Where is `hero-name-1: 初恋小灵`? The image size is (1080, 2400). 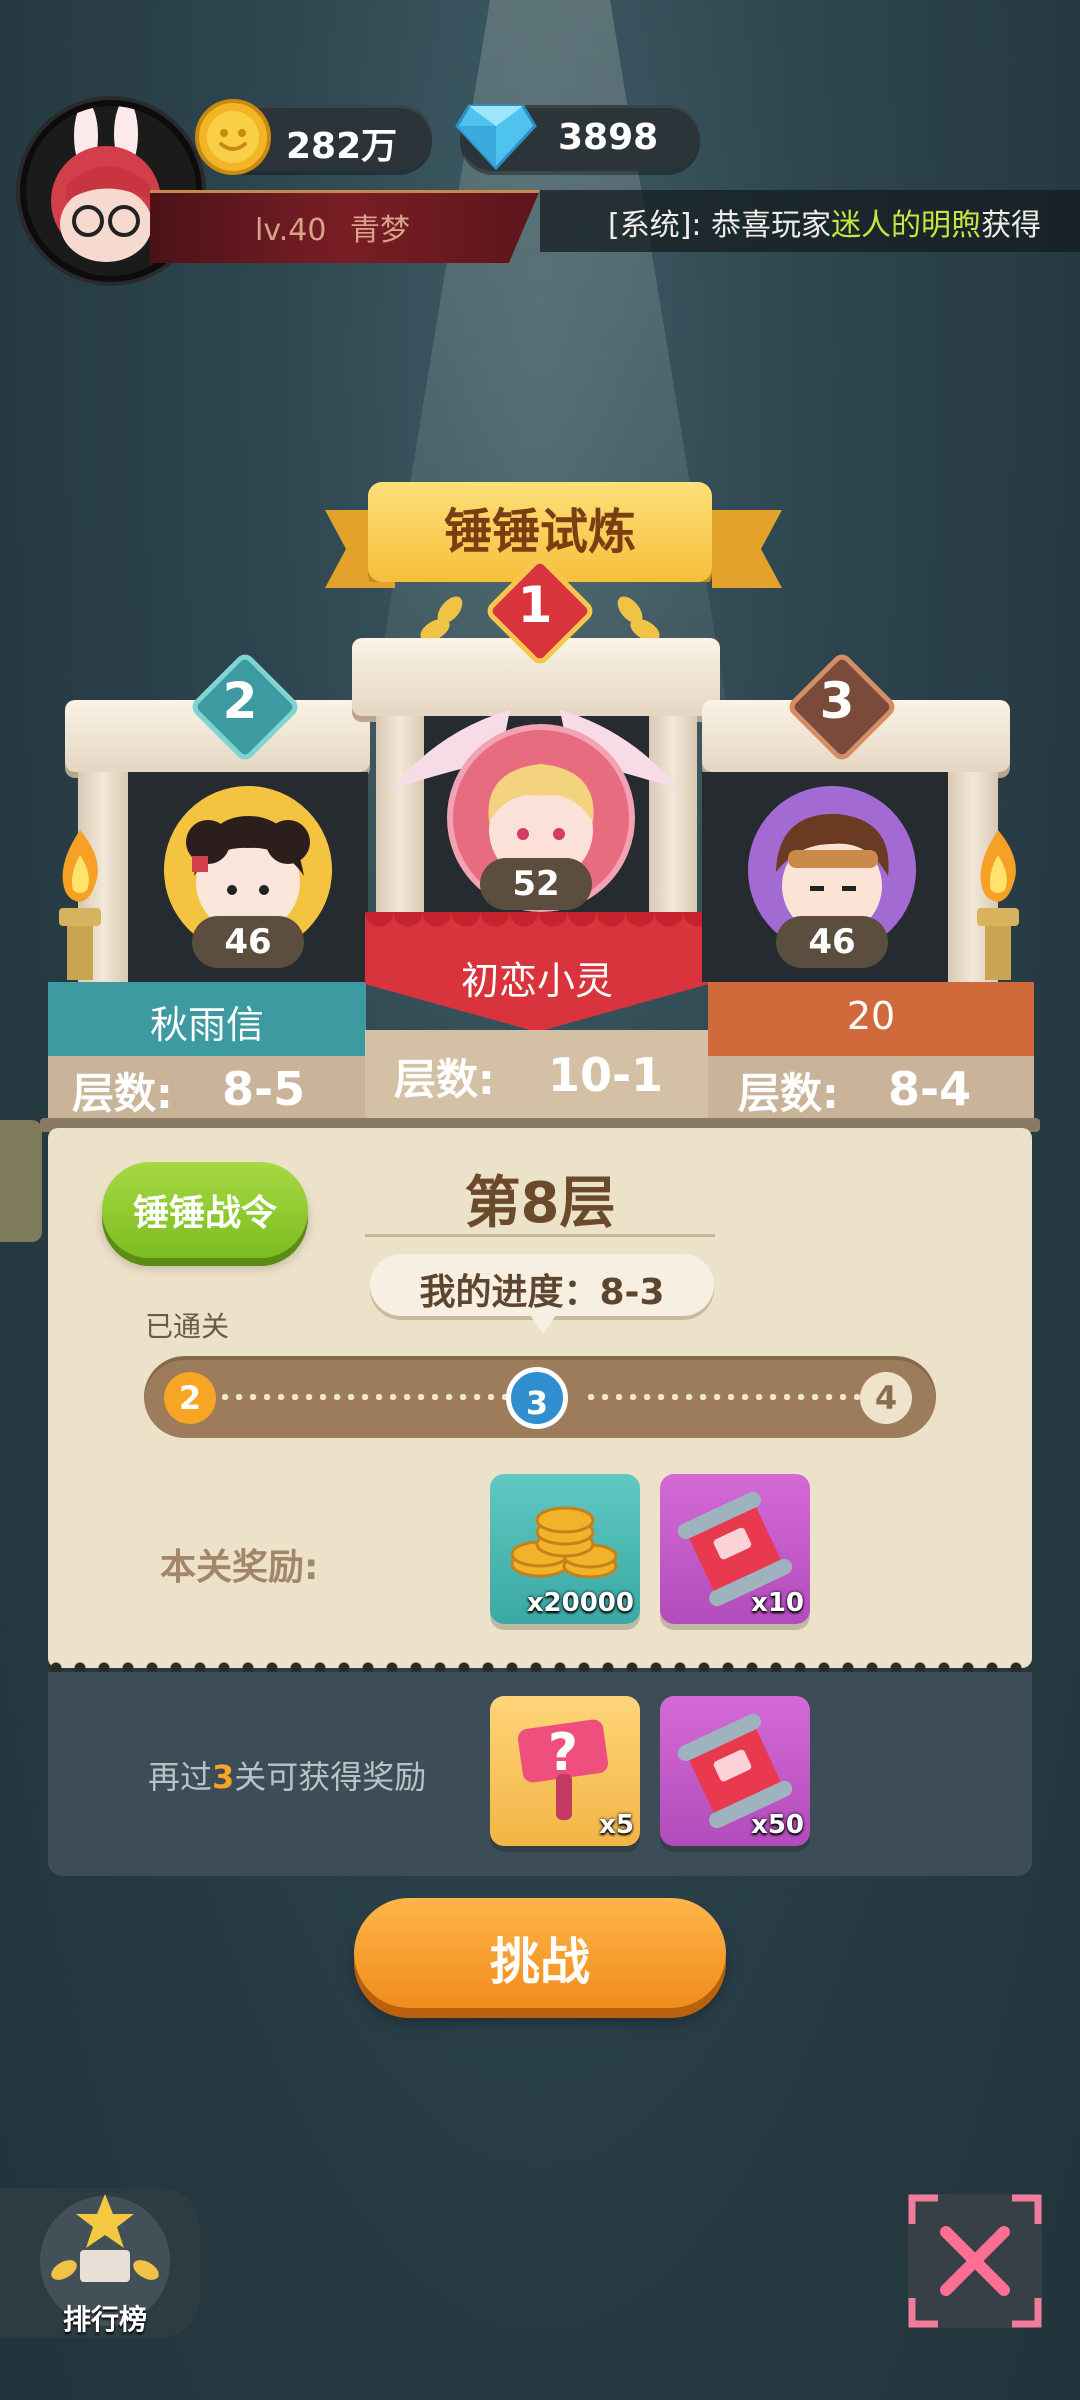 hero-name-1: 初恋小灵 is located at coordinates (536, 981).